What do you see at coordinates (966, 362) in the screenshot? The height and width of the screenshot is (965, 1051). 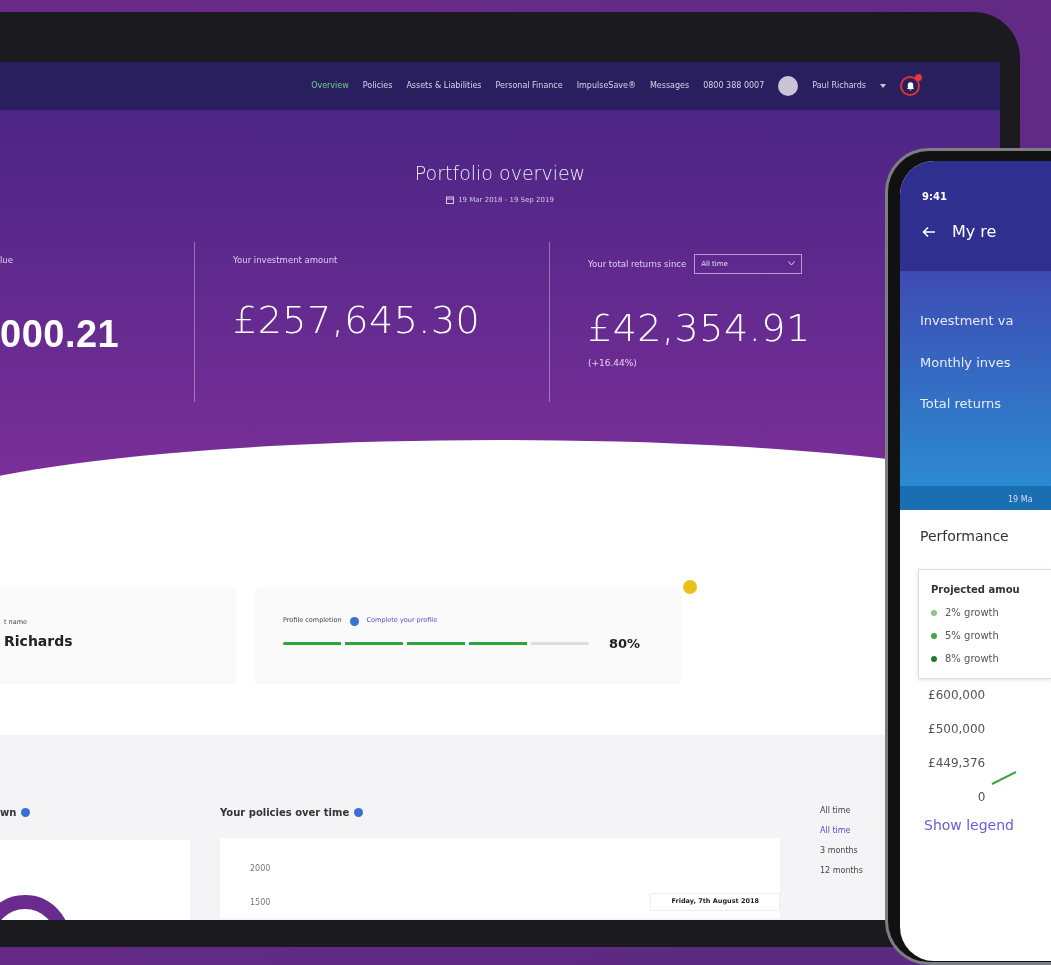 I see `row-label: Monthly inves` at bounding box center [966, 362].